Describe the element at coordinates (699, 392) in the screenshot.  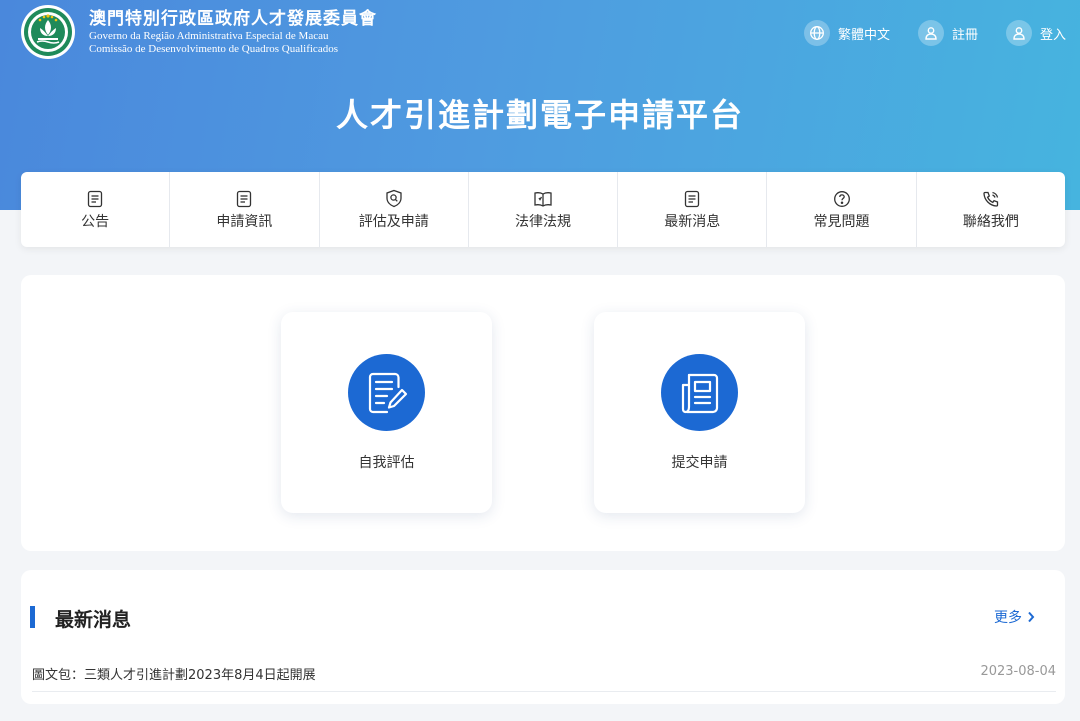
I see `newspaper-icon` at that location.